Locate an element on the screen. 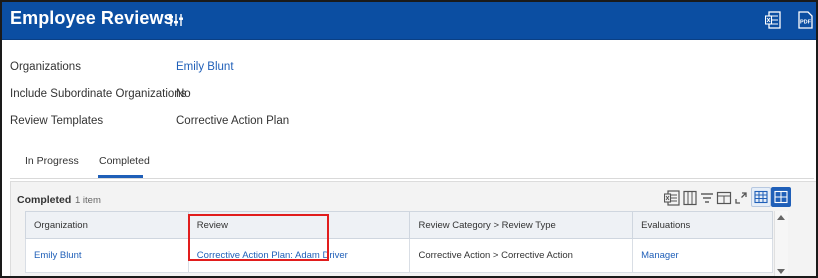 This screenshot has height=278, width=818. pdf-icon-text: PDF is located at coordinates (806, 23).